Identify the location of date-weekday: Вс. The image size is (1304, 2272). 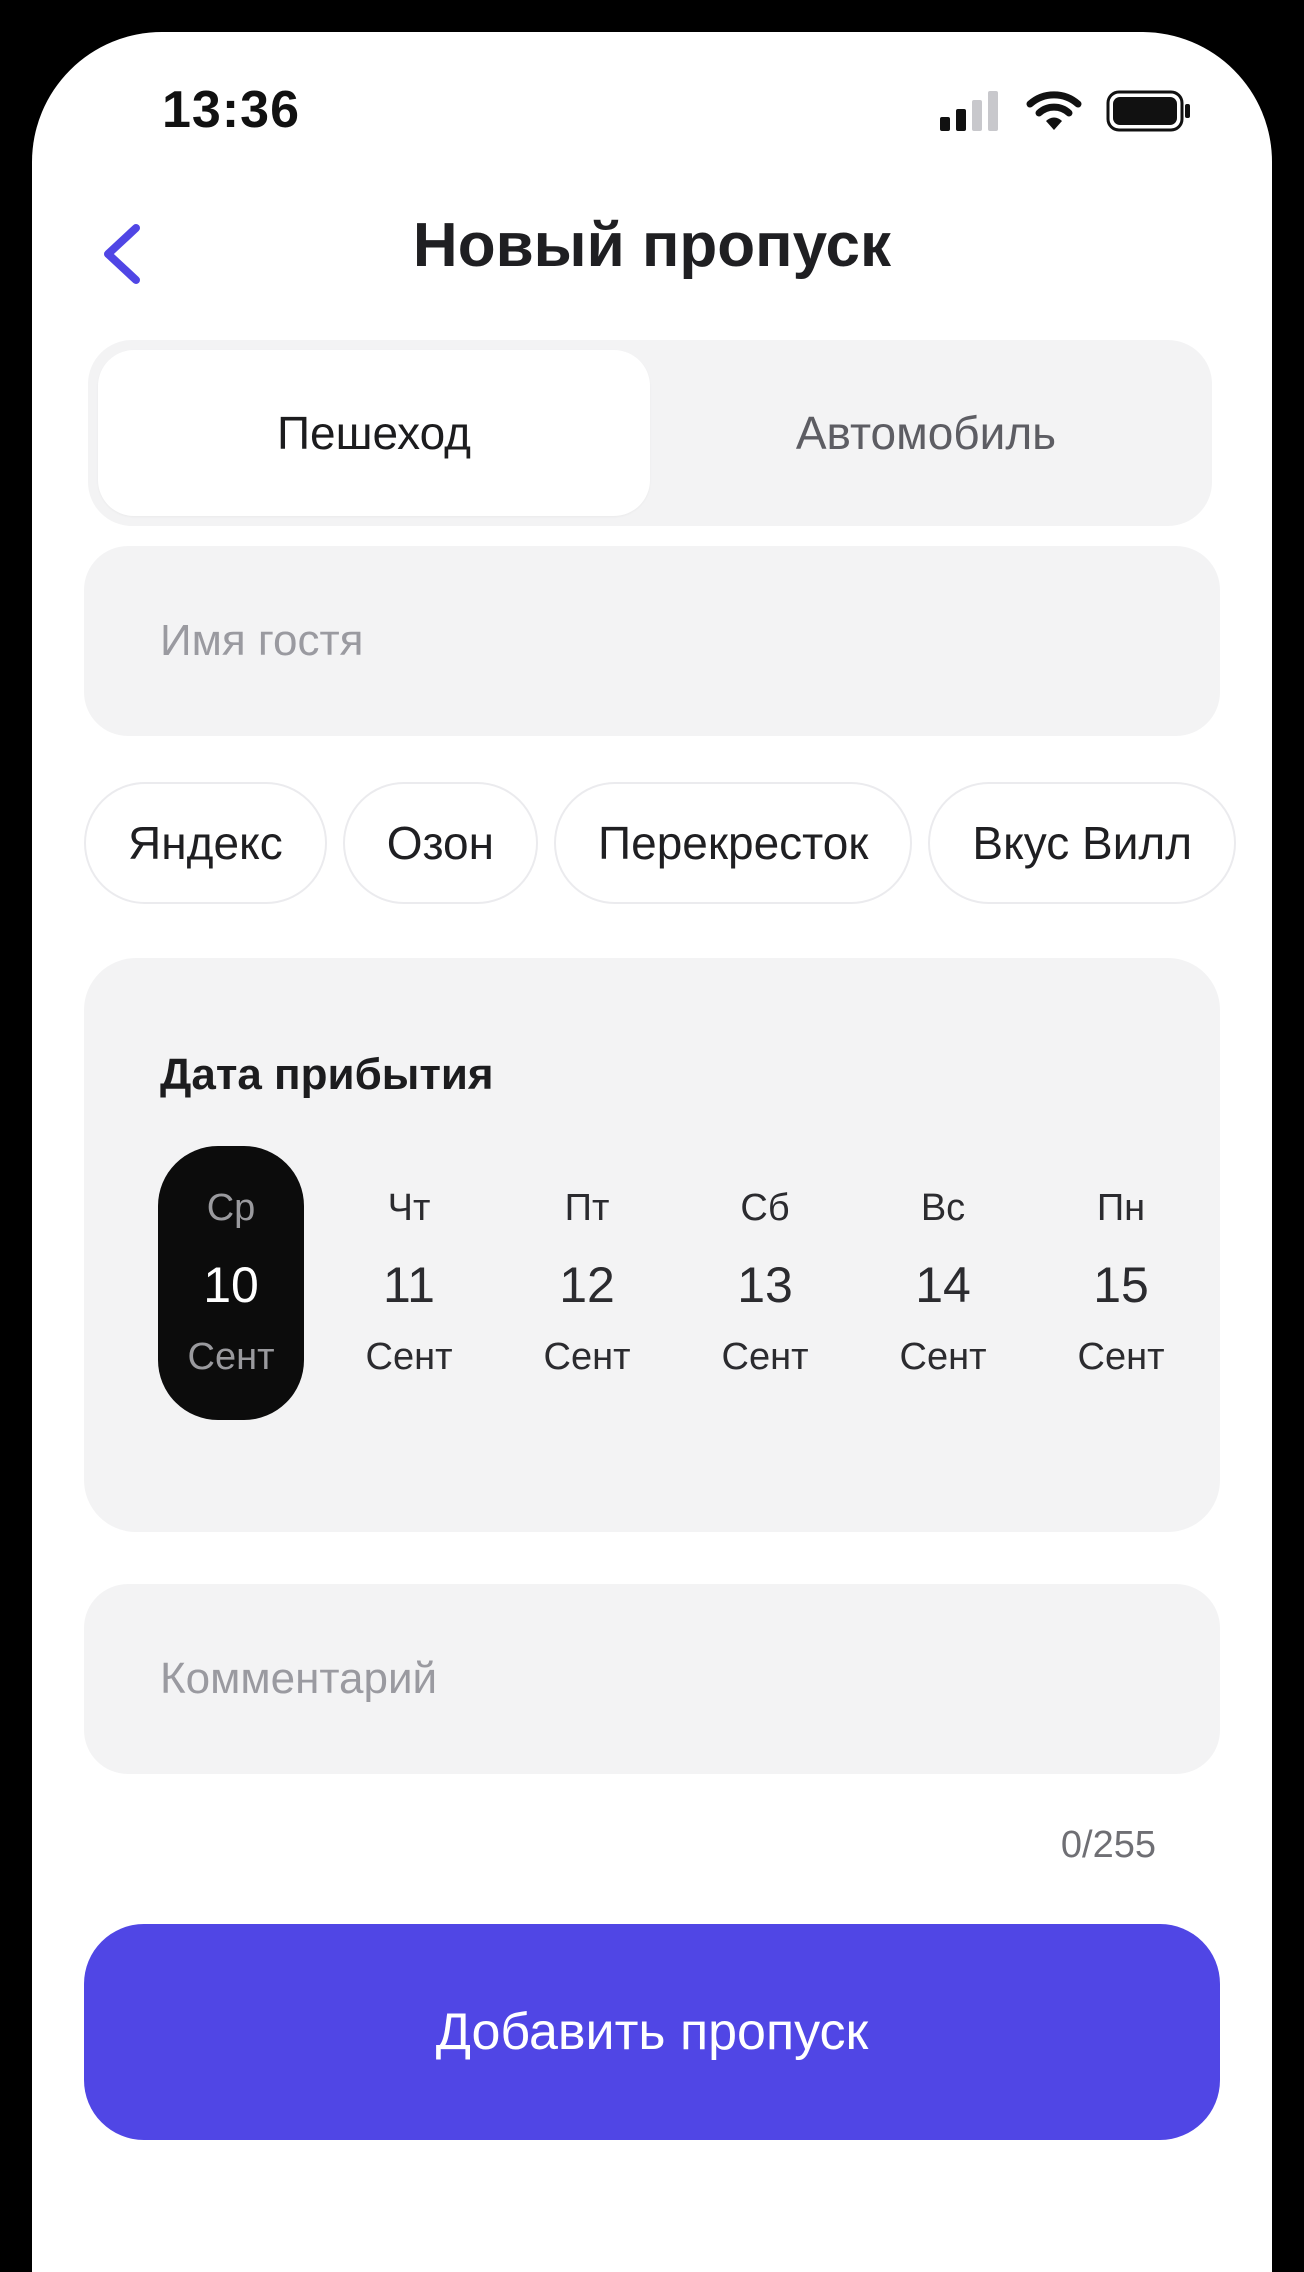
(943, 1208).